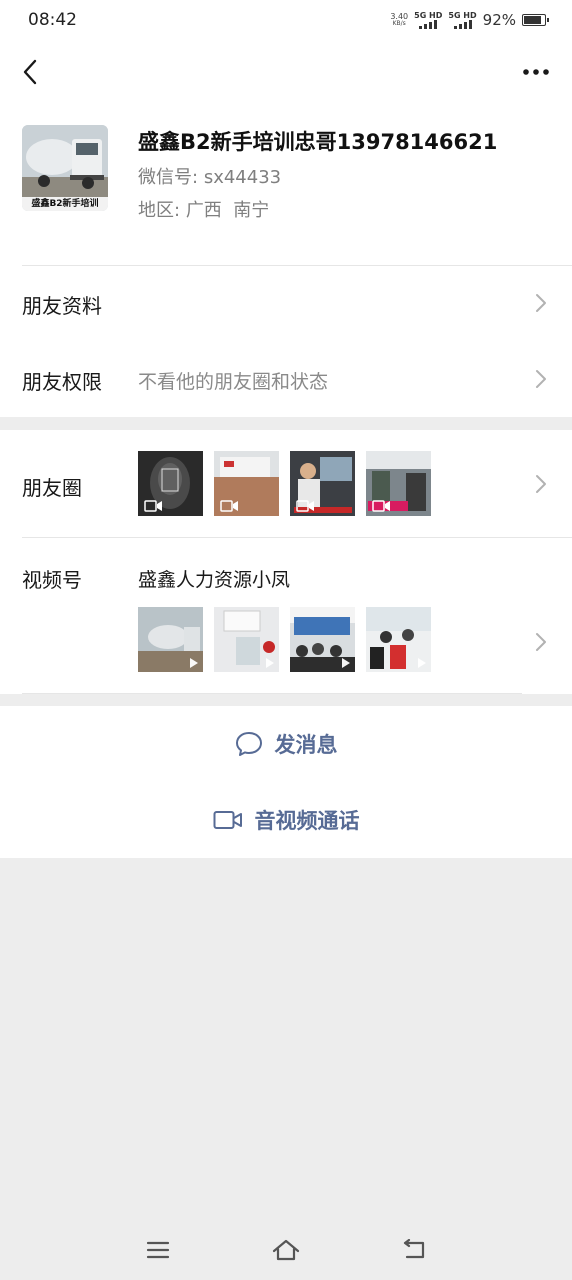 Image resolution: width=572 pixels, height=1280 pixels. I want to click on av-call-label: 音视频通话, so click(307, 821).